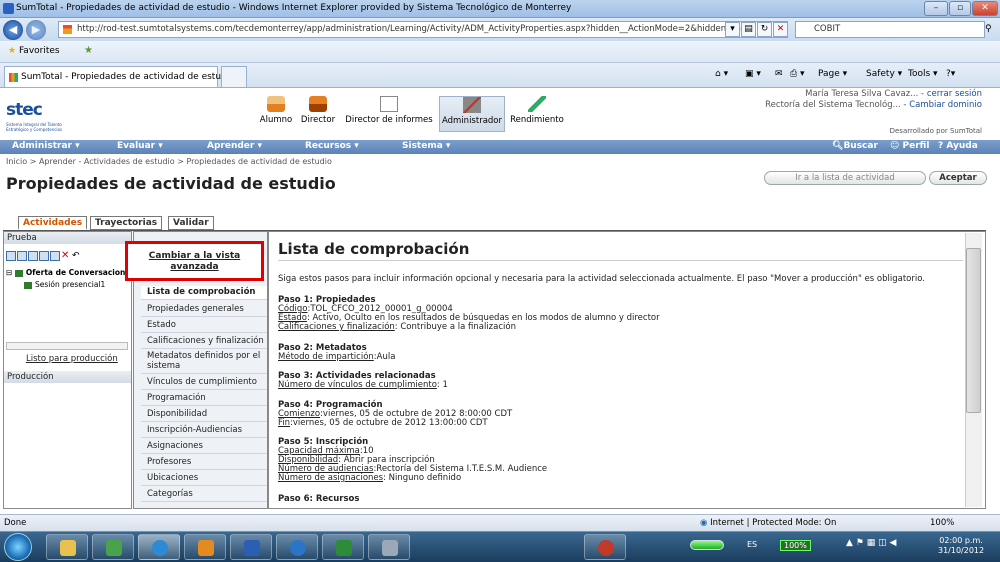 This screenshot has width=1000, height=562. Describe the element at coordinates (44, 256) in the screenshot. I see `move-icon` at that location.